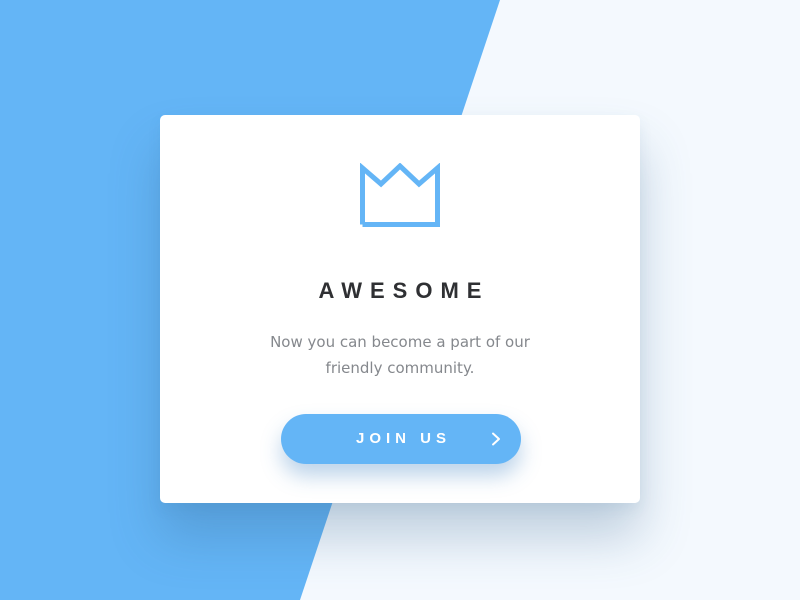 The width and height of the screenshot is (800, 600). I want to click on join-us-button: JOIN US, so click(401, 439).